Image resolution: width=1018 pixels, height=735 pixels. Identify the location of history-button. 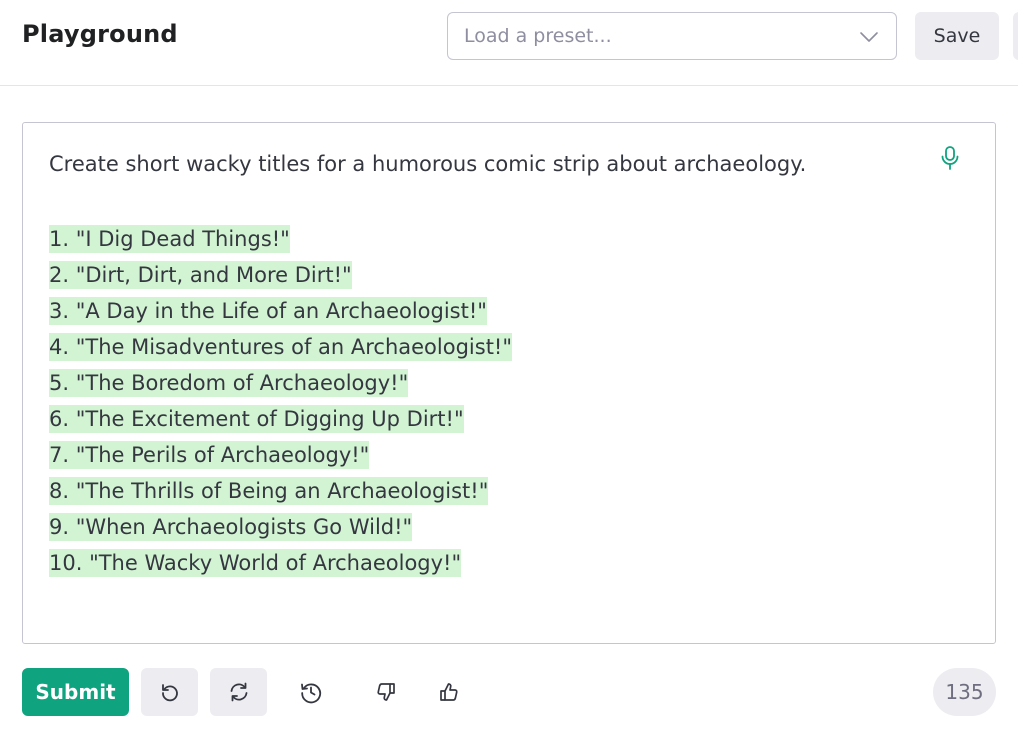
(310, 692).